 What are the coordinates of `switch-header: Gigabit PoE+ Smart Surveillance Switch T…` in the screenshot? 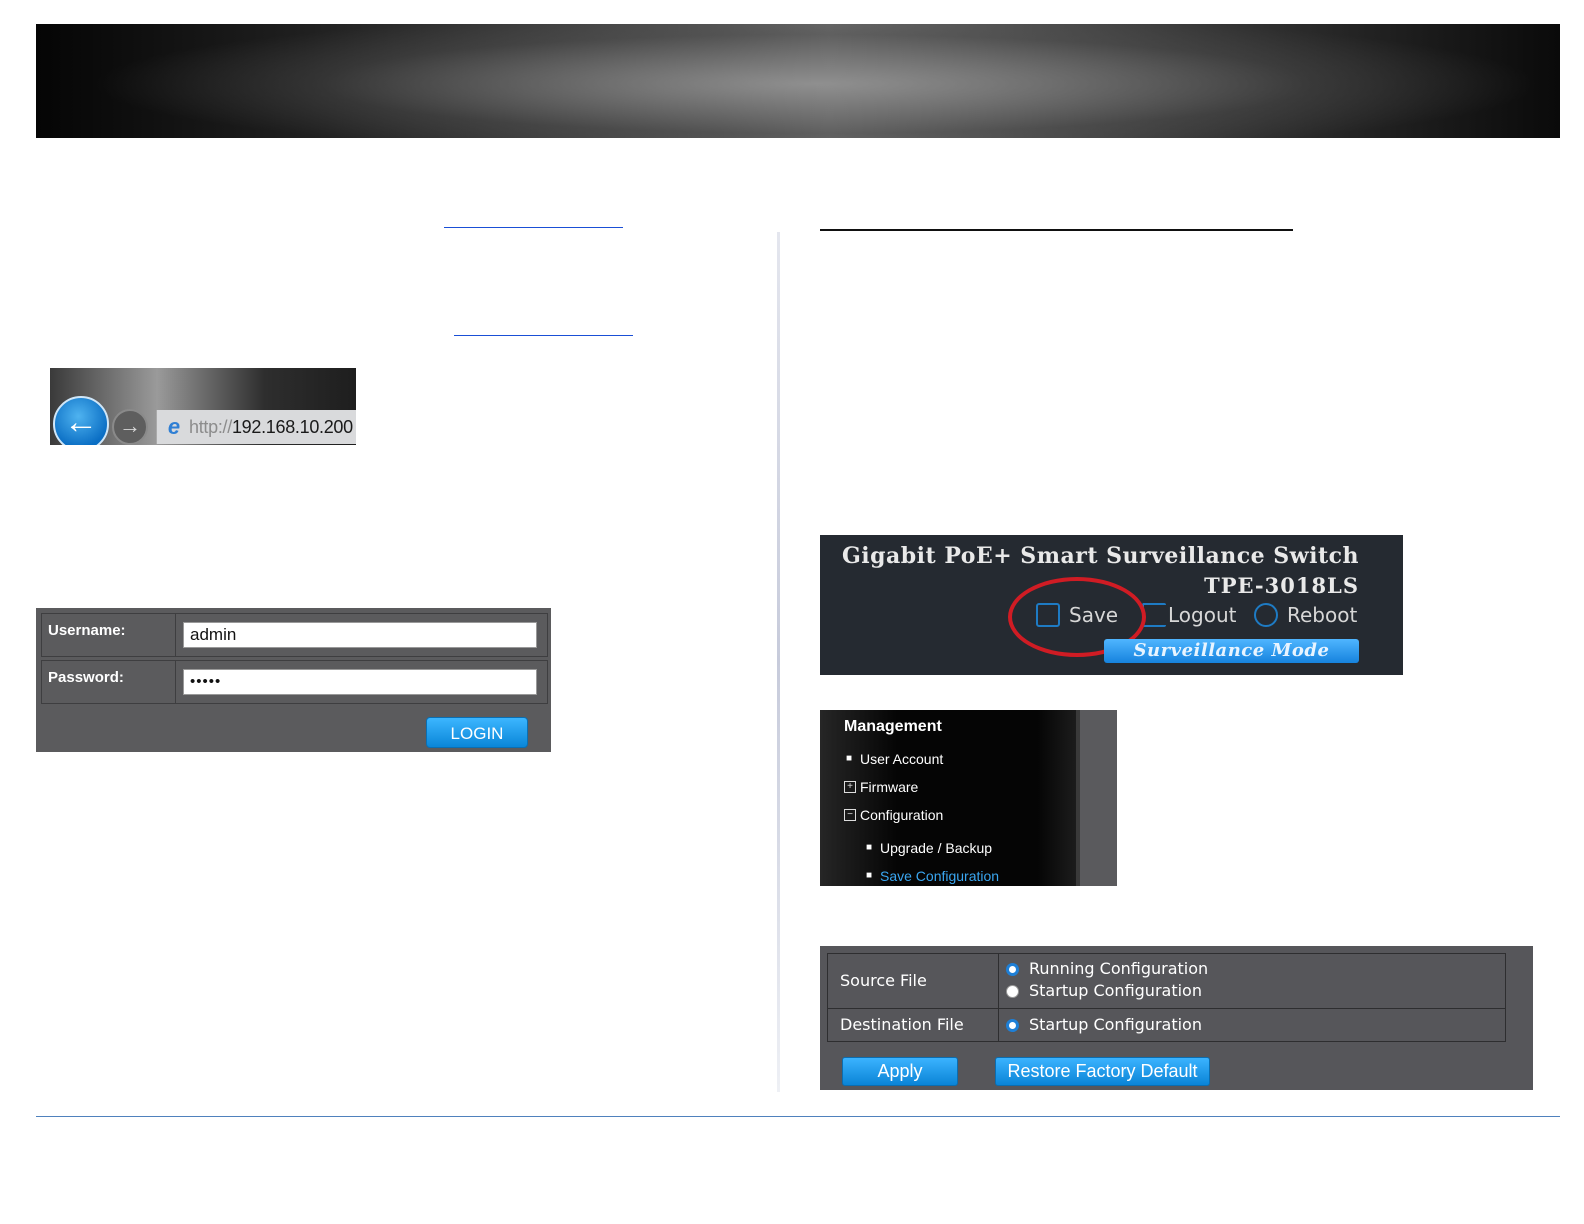 It's located at (1111, 605).